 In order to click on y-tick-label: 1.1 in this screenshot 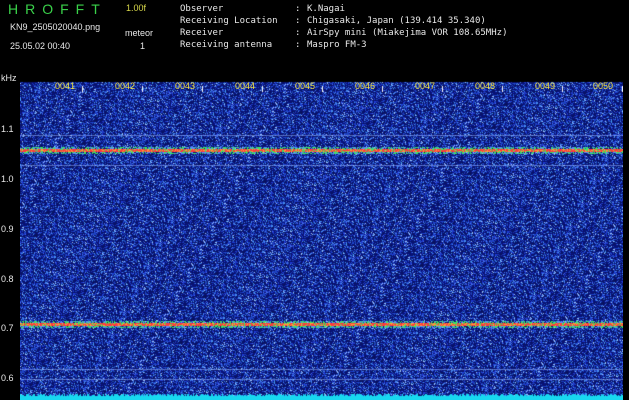, I will do `click(7, 129)`.